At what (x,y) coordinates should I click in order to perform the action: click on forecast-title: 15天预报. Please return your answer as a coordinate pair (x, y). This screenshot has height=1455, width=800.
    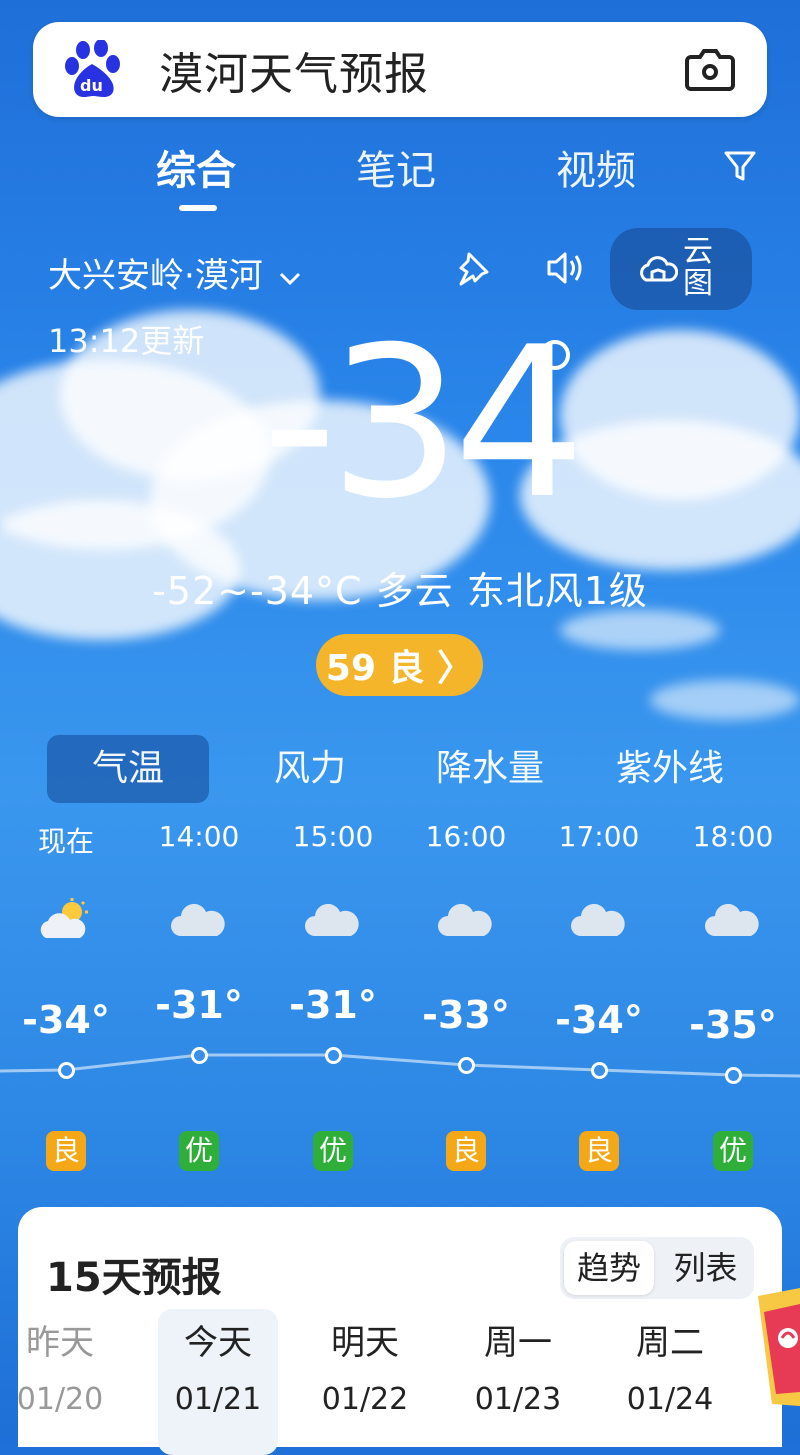
    Looking at the image, I should click on (134, 1278).